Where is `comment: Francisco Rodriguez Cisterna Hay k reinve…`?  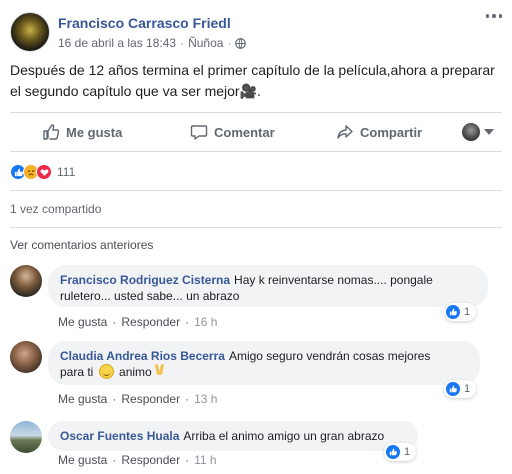 comment: Francisco Rodriguez Cisterna Hay k reinve… is located at coordinates (256, 298).